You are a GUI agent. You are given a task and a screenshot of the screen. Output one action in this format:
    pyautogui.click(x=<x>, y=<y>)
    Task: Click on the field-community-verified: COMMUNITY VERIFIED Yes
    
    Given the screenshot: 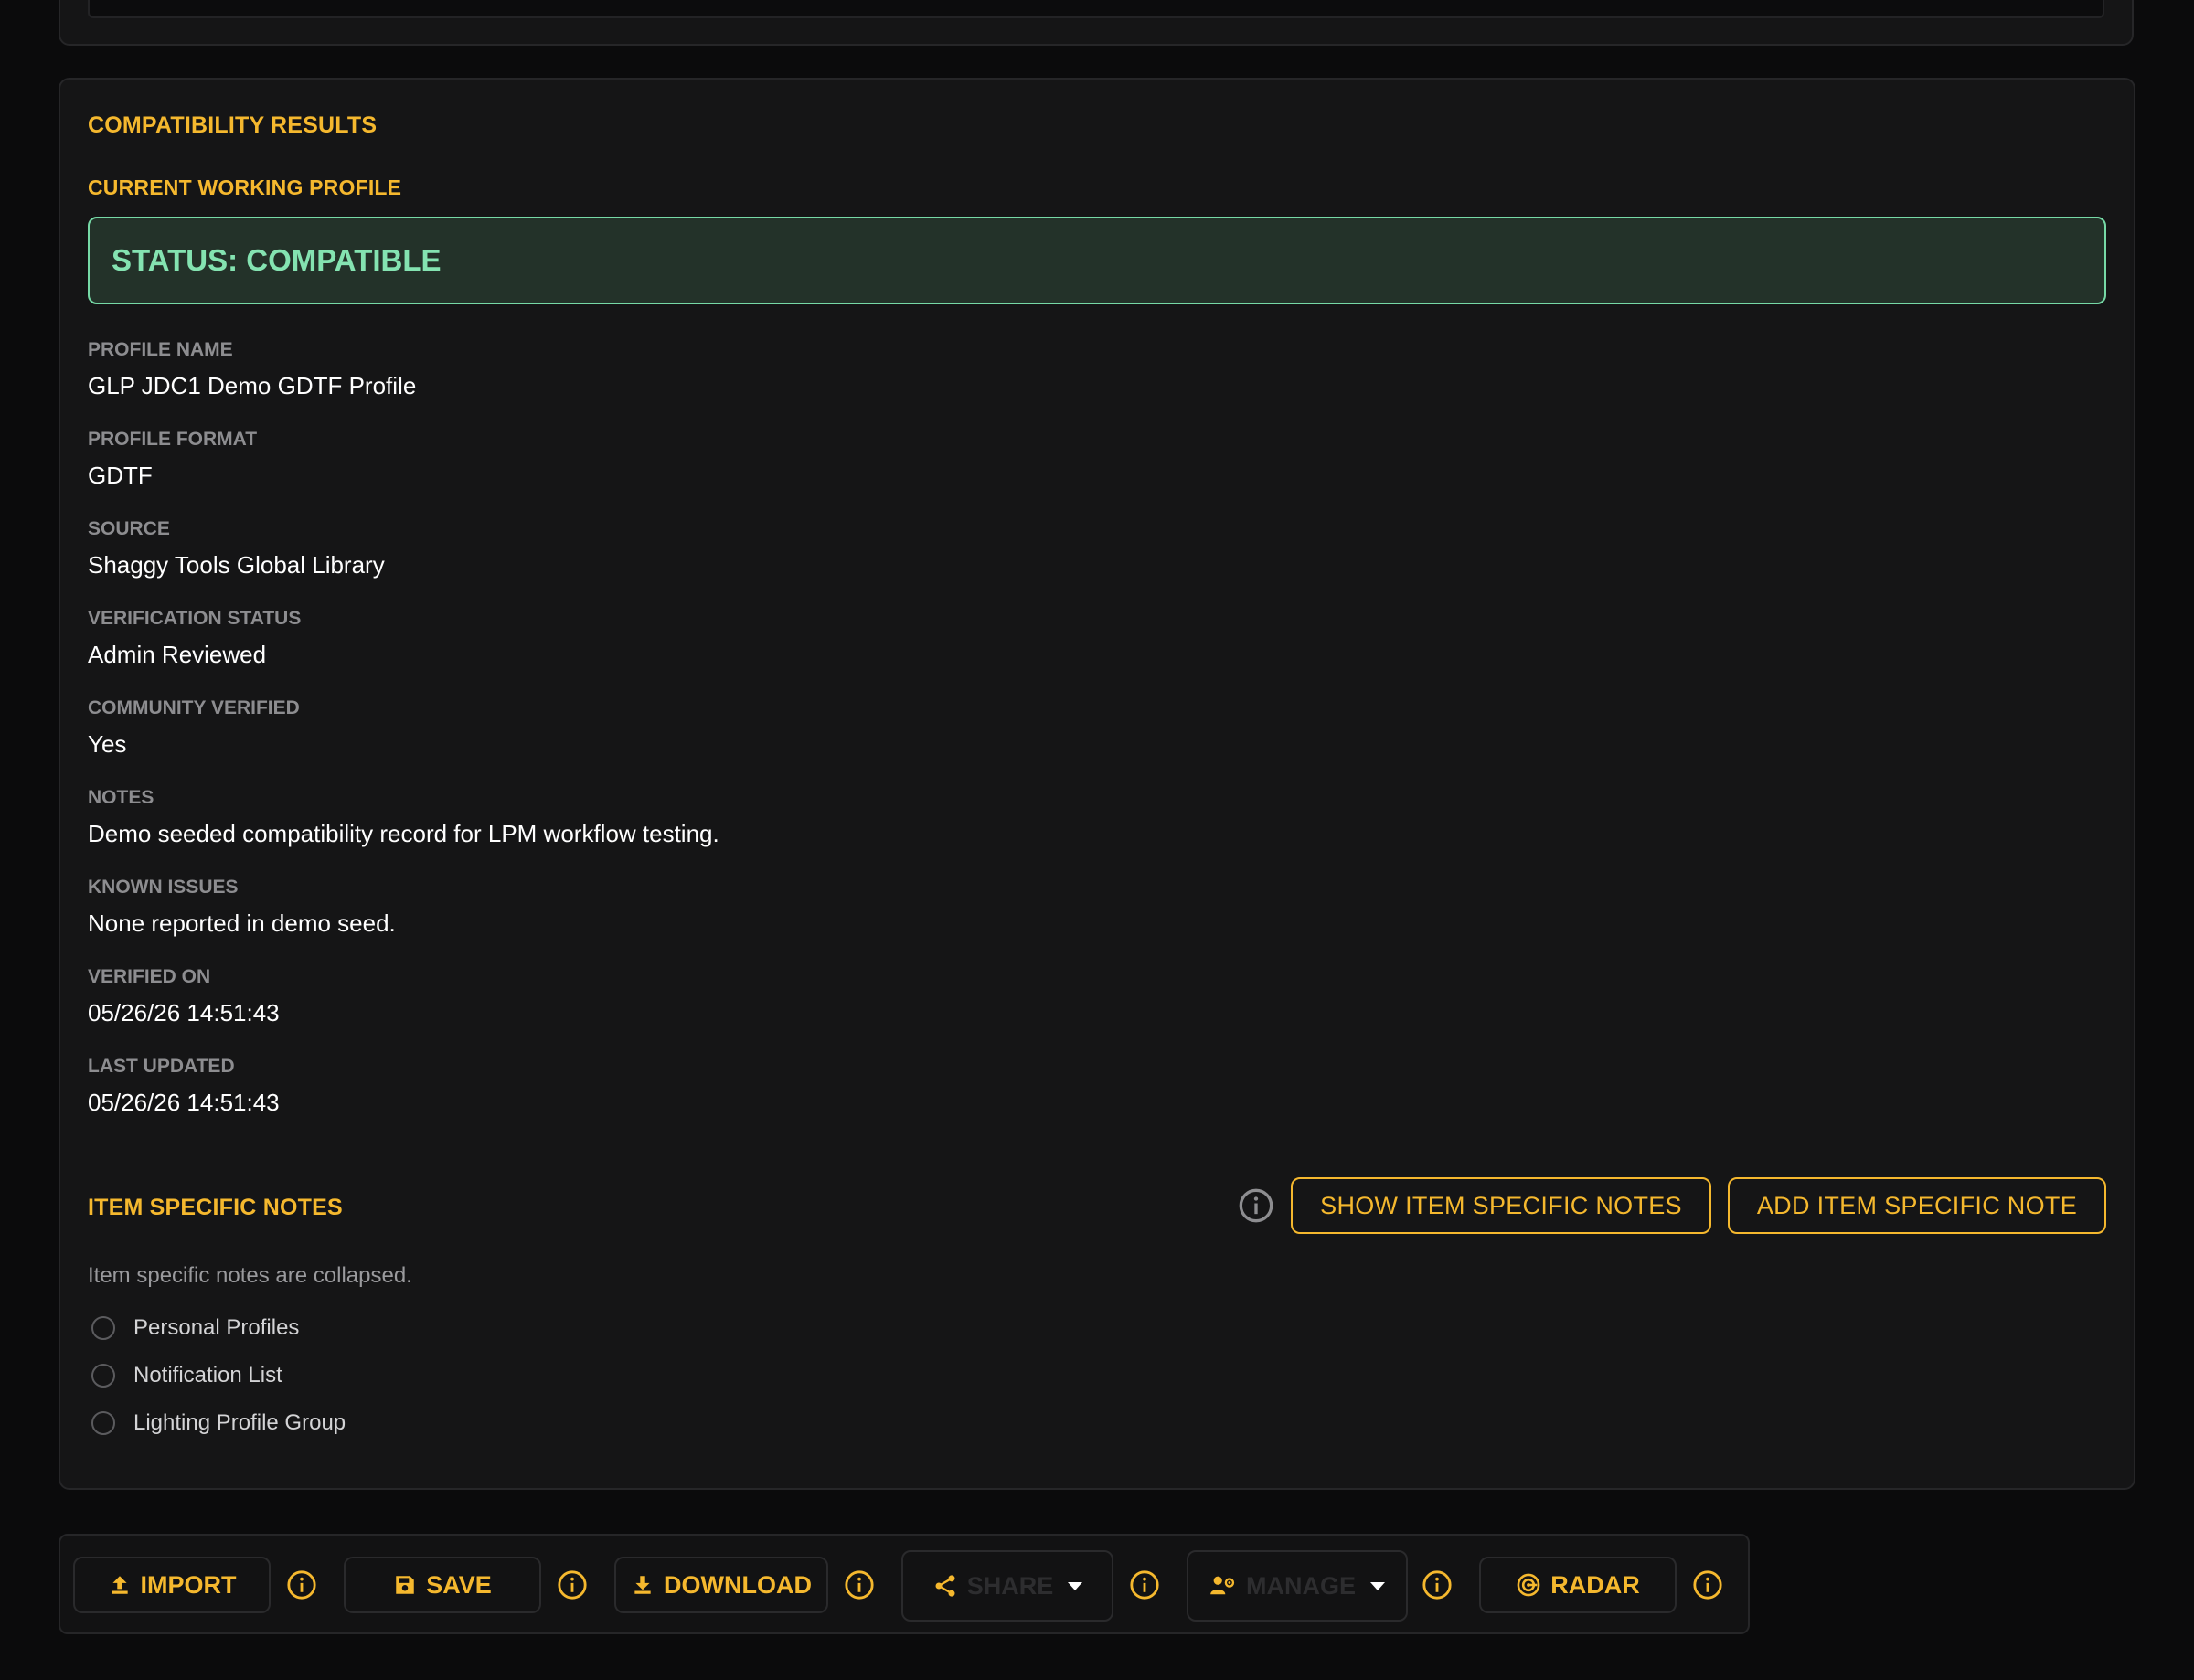 What is the action you would take?
    pyautogui.click(x=194, y=727)
    